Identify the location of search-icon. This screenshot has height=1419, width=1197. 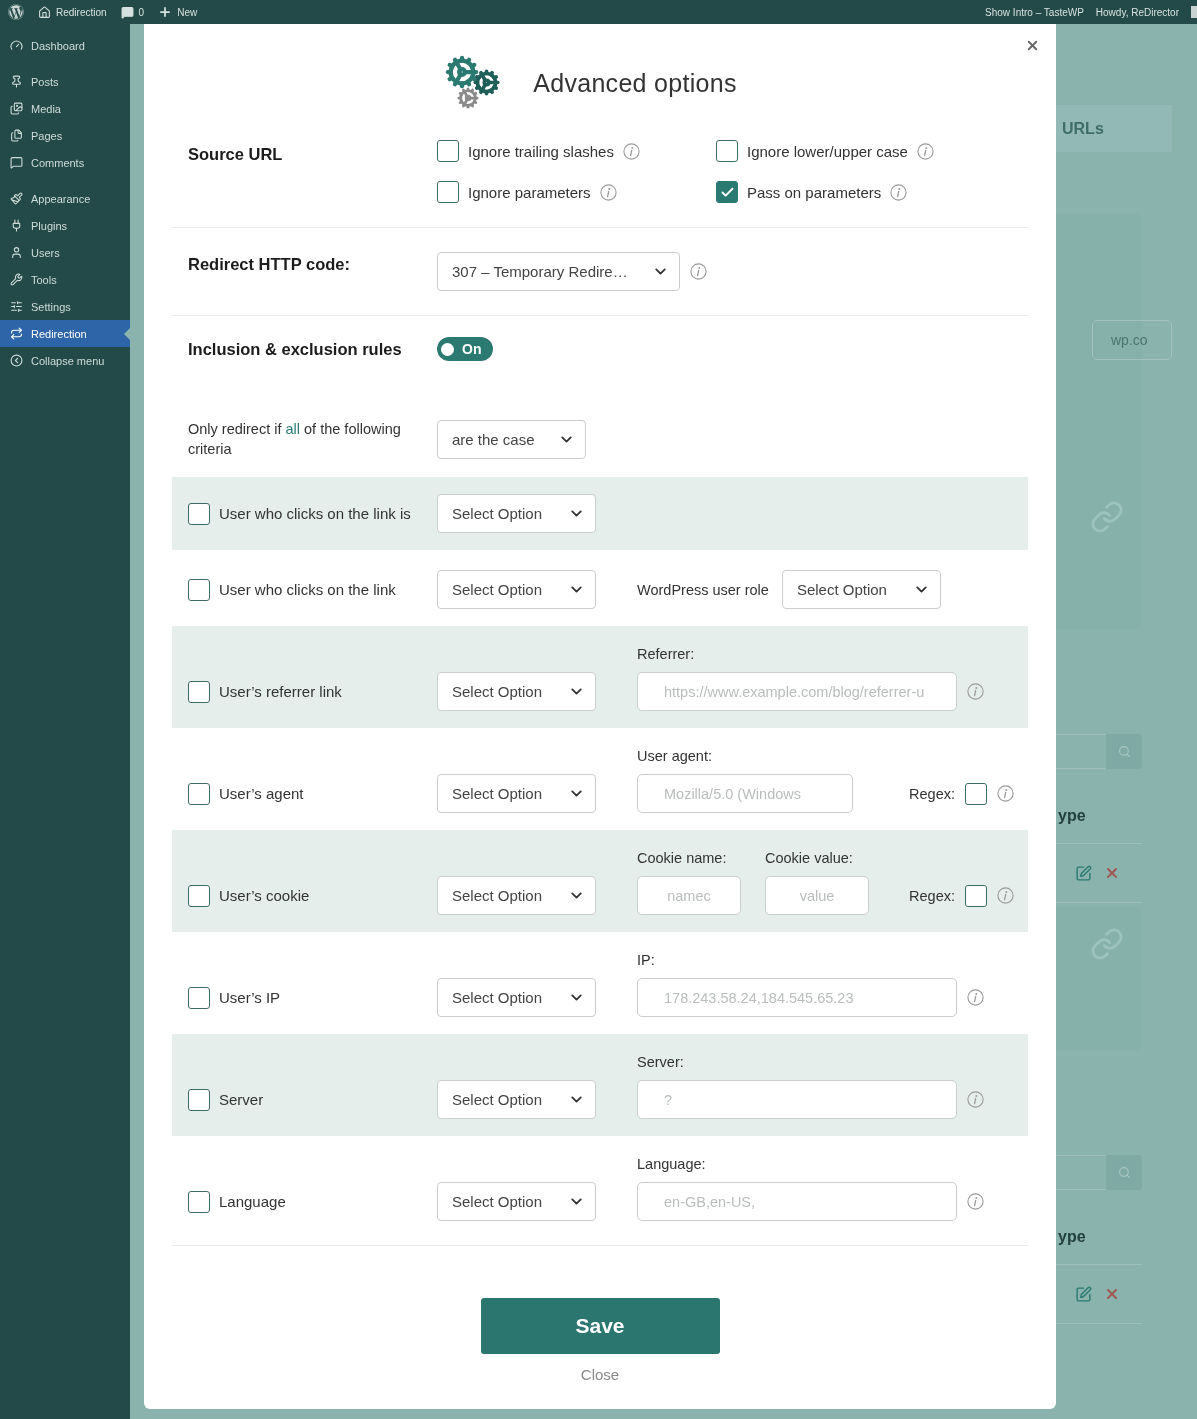
(1124, 751).